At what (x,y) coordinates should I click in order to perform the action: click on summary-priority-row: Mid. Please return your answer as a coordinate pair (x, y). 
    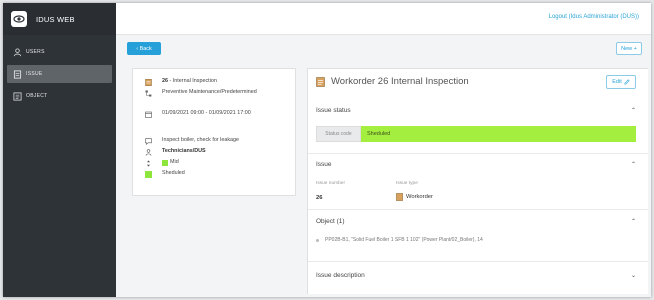
    Looking at the image, I should click on (162, 163).